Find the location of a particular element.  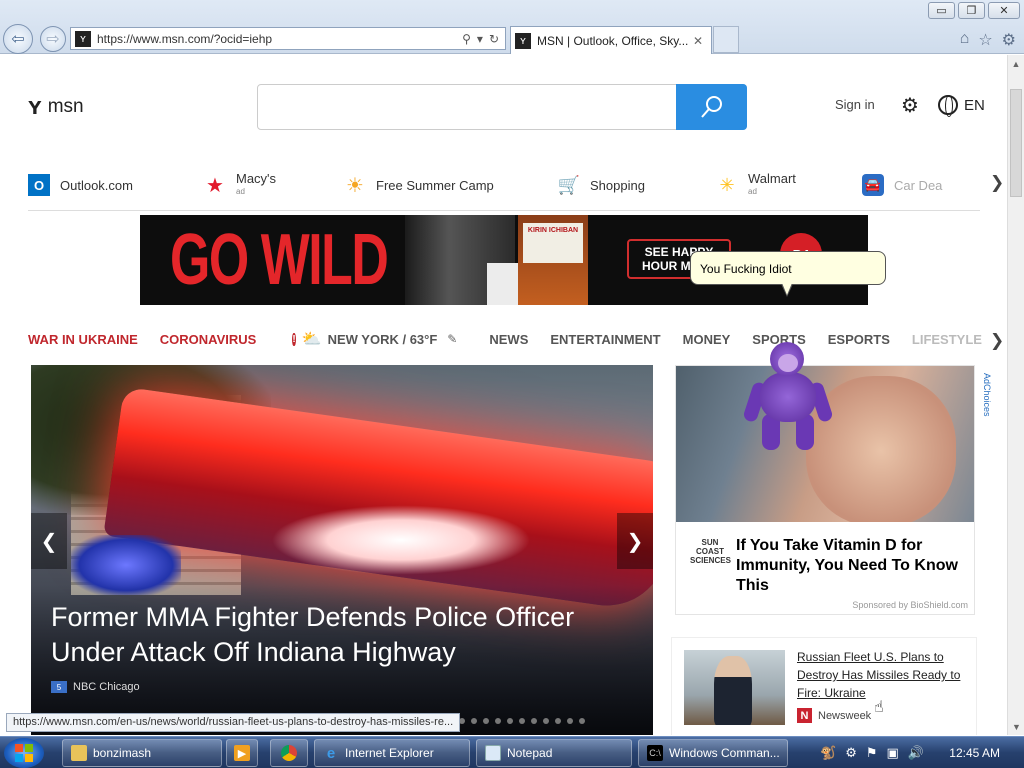

language-selector: EN is located at coordinates (961, 106).